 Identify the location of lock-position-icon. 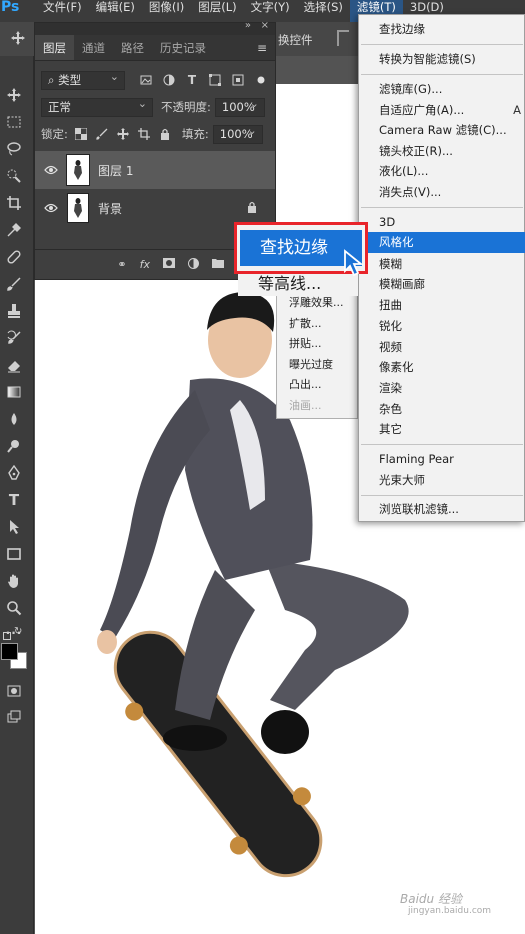
(123, 134).